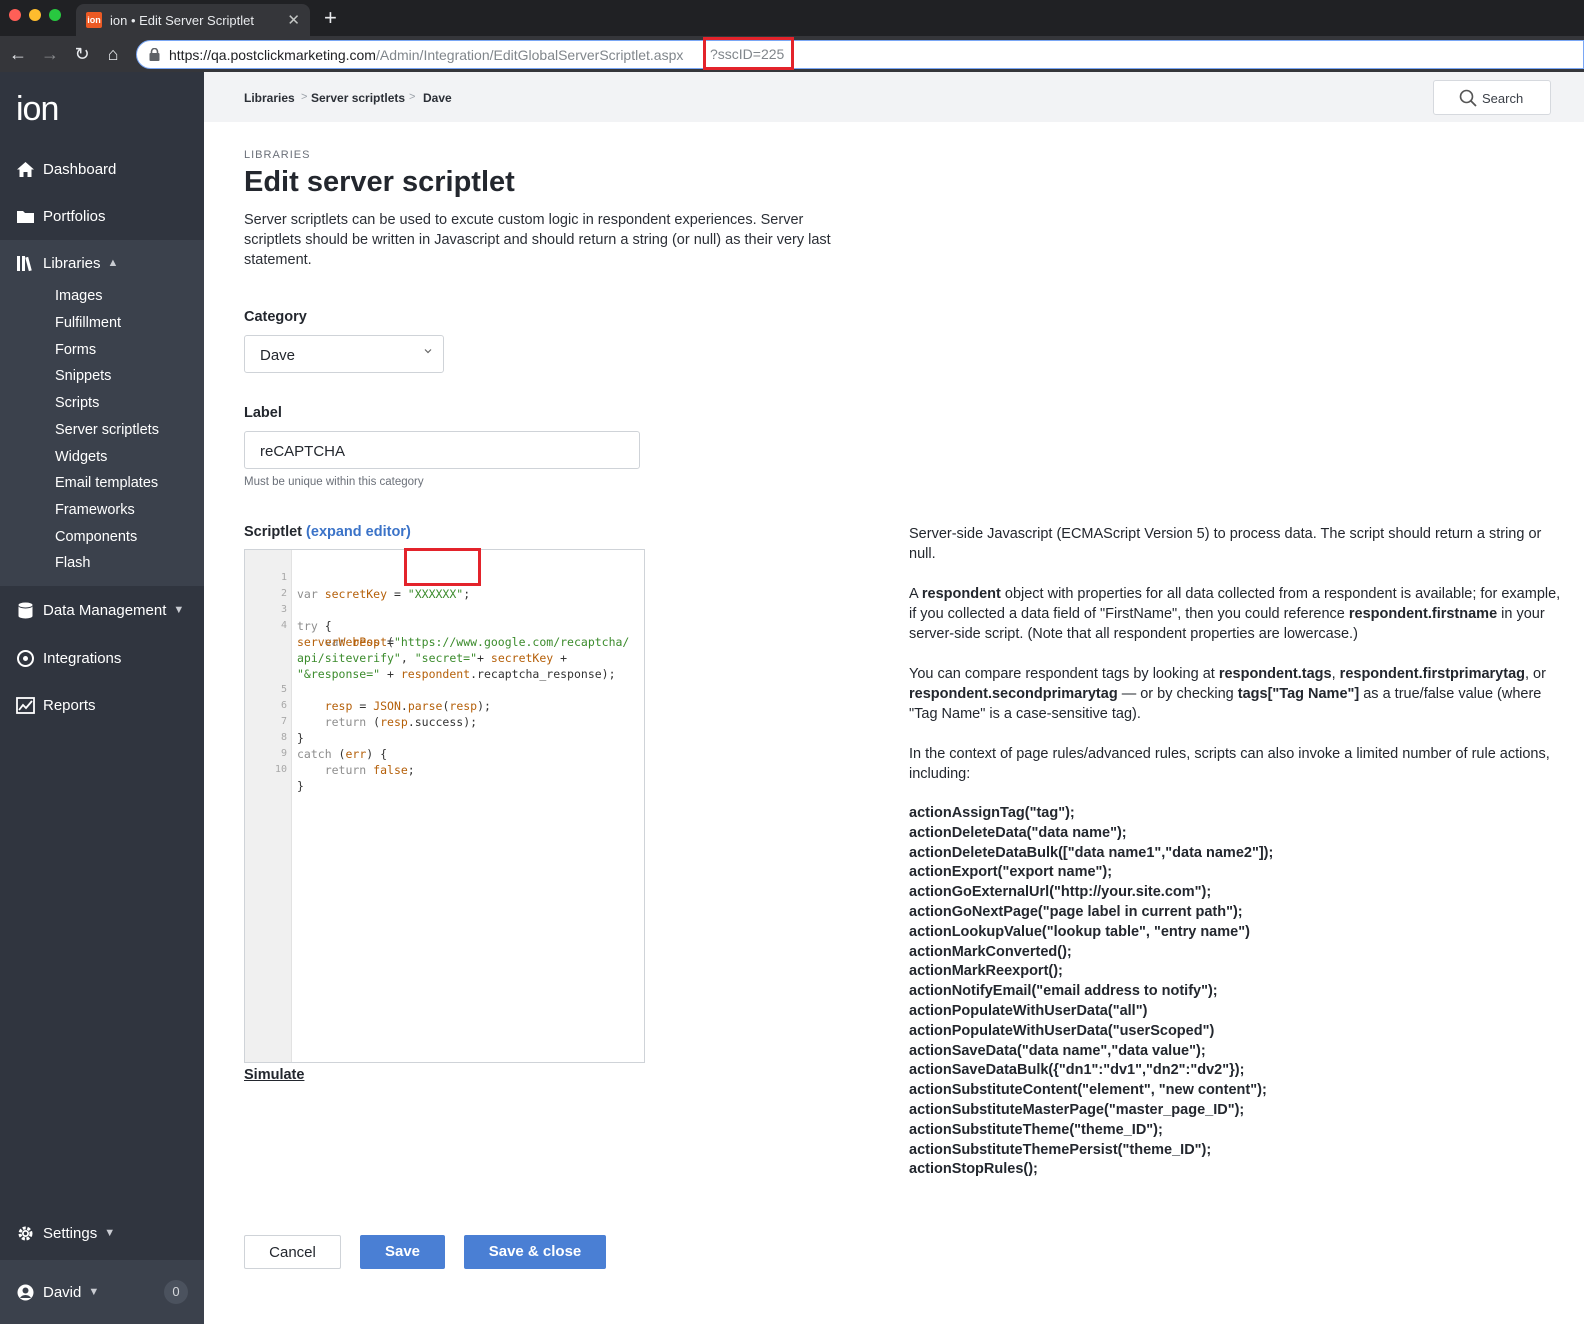 This screenshot has height=1324, width=1584. Describe the element at coordinates (293, 20) in the screenshot. I see `close-icon: ✕` at that location.